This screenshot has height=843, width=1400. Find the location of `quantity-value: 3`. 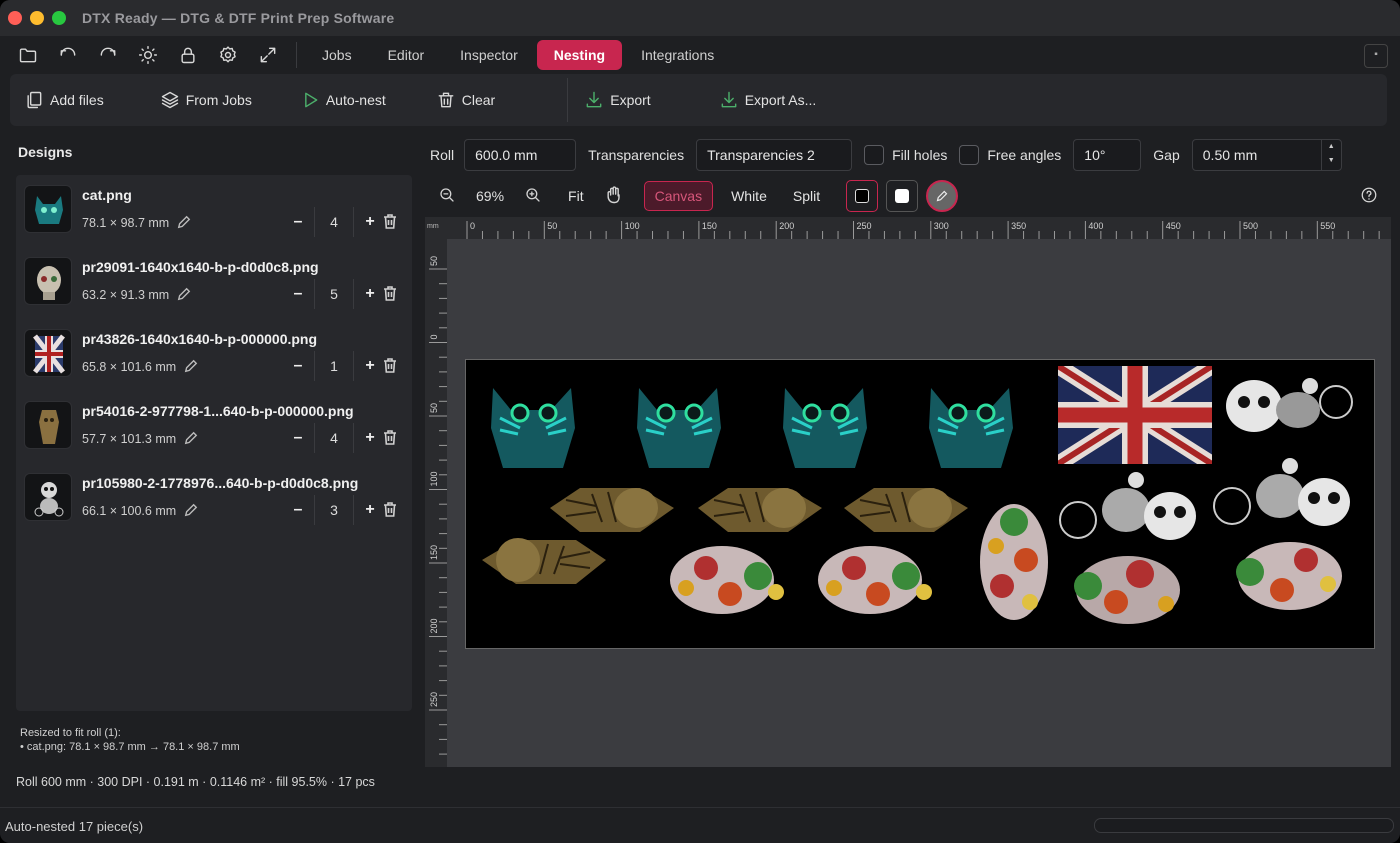

quantity-value: 3 is located at coordinates (334, 510).